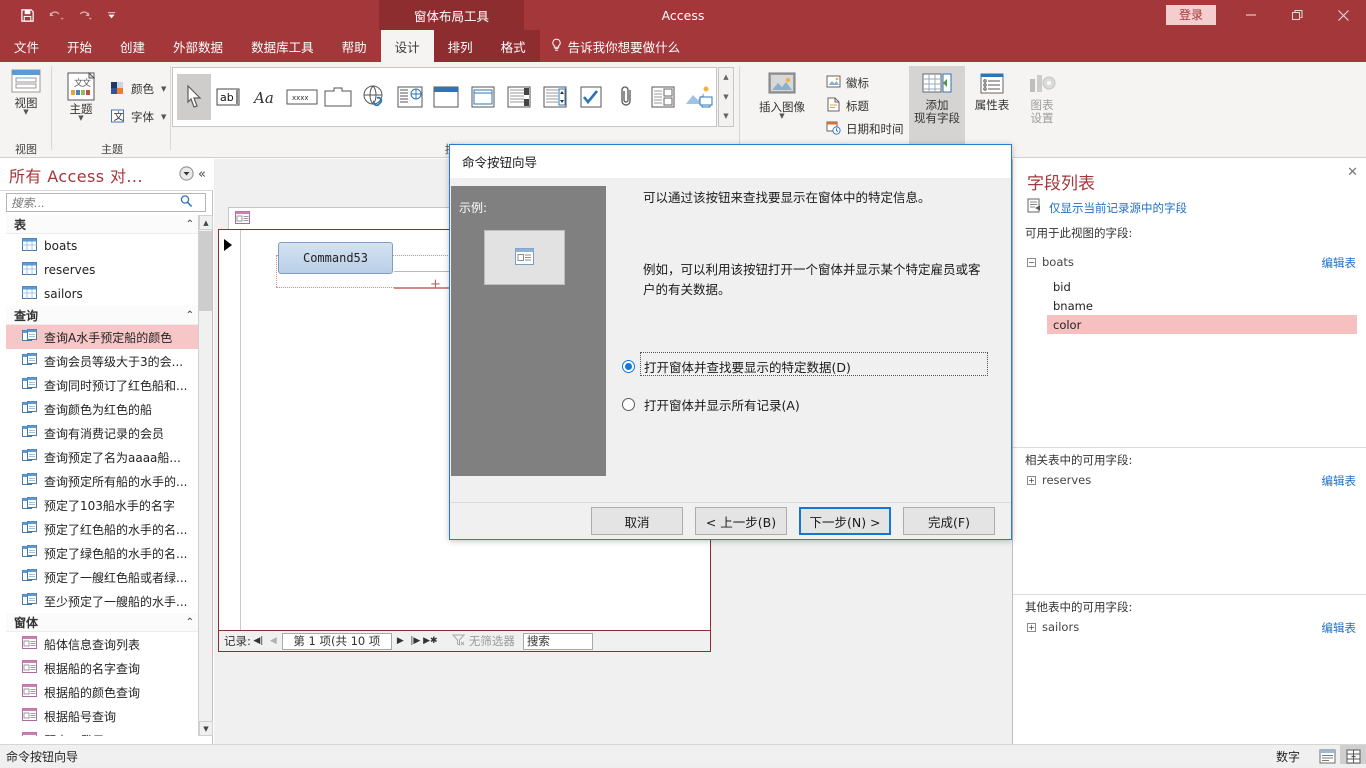 Image resolution: width=1366 pixels, height=768 pixels. Describe the element at coordinates (782, 93) in the screenshot. I see `insert-image-button: 插入图像 ▼` at that location.